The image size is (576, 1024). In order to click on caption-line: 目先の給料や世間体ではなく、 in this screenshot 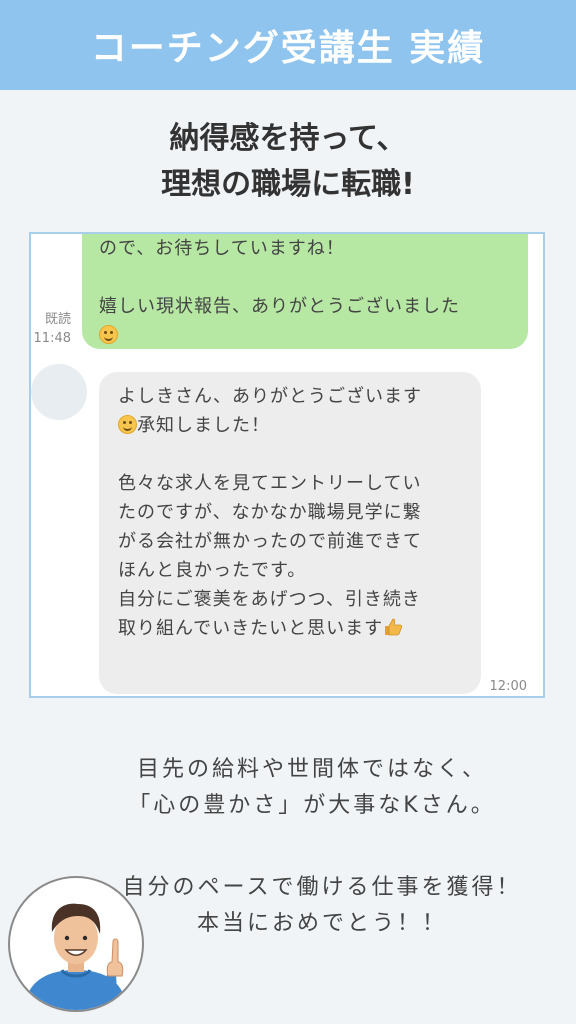, I will do `click(311, 769)`.